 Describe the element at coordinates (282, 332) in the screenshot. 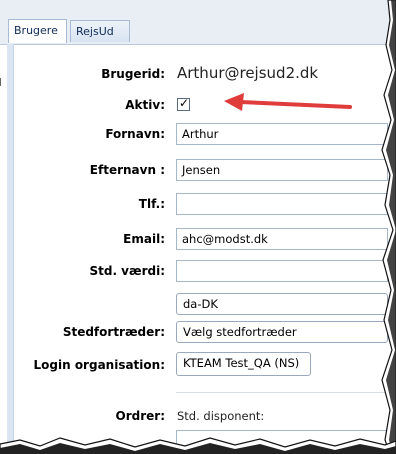

I see `stedfortraeder-select: Vælg stedfortræder` at that location.